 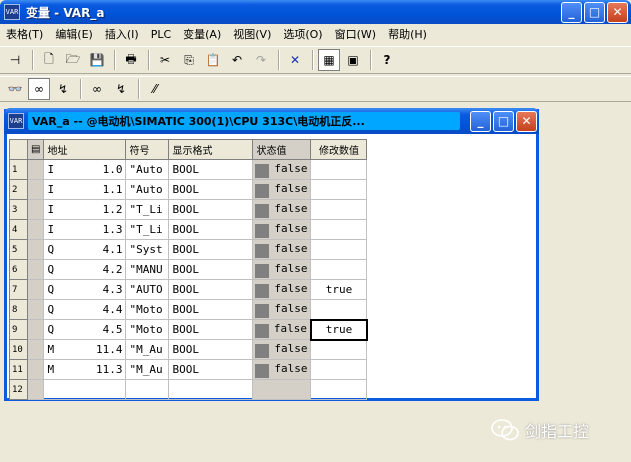 What do you see at coordinates (73, 60) in the screenshot?
I see `open-icon: 🗁` at bounding box center [73, 60].